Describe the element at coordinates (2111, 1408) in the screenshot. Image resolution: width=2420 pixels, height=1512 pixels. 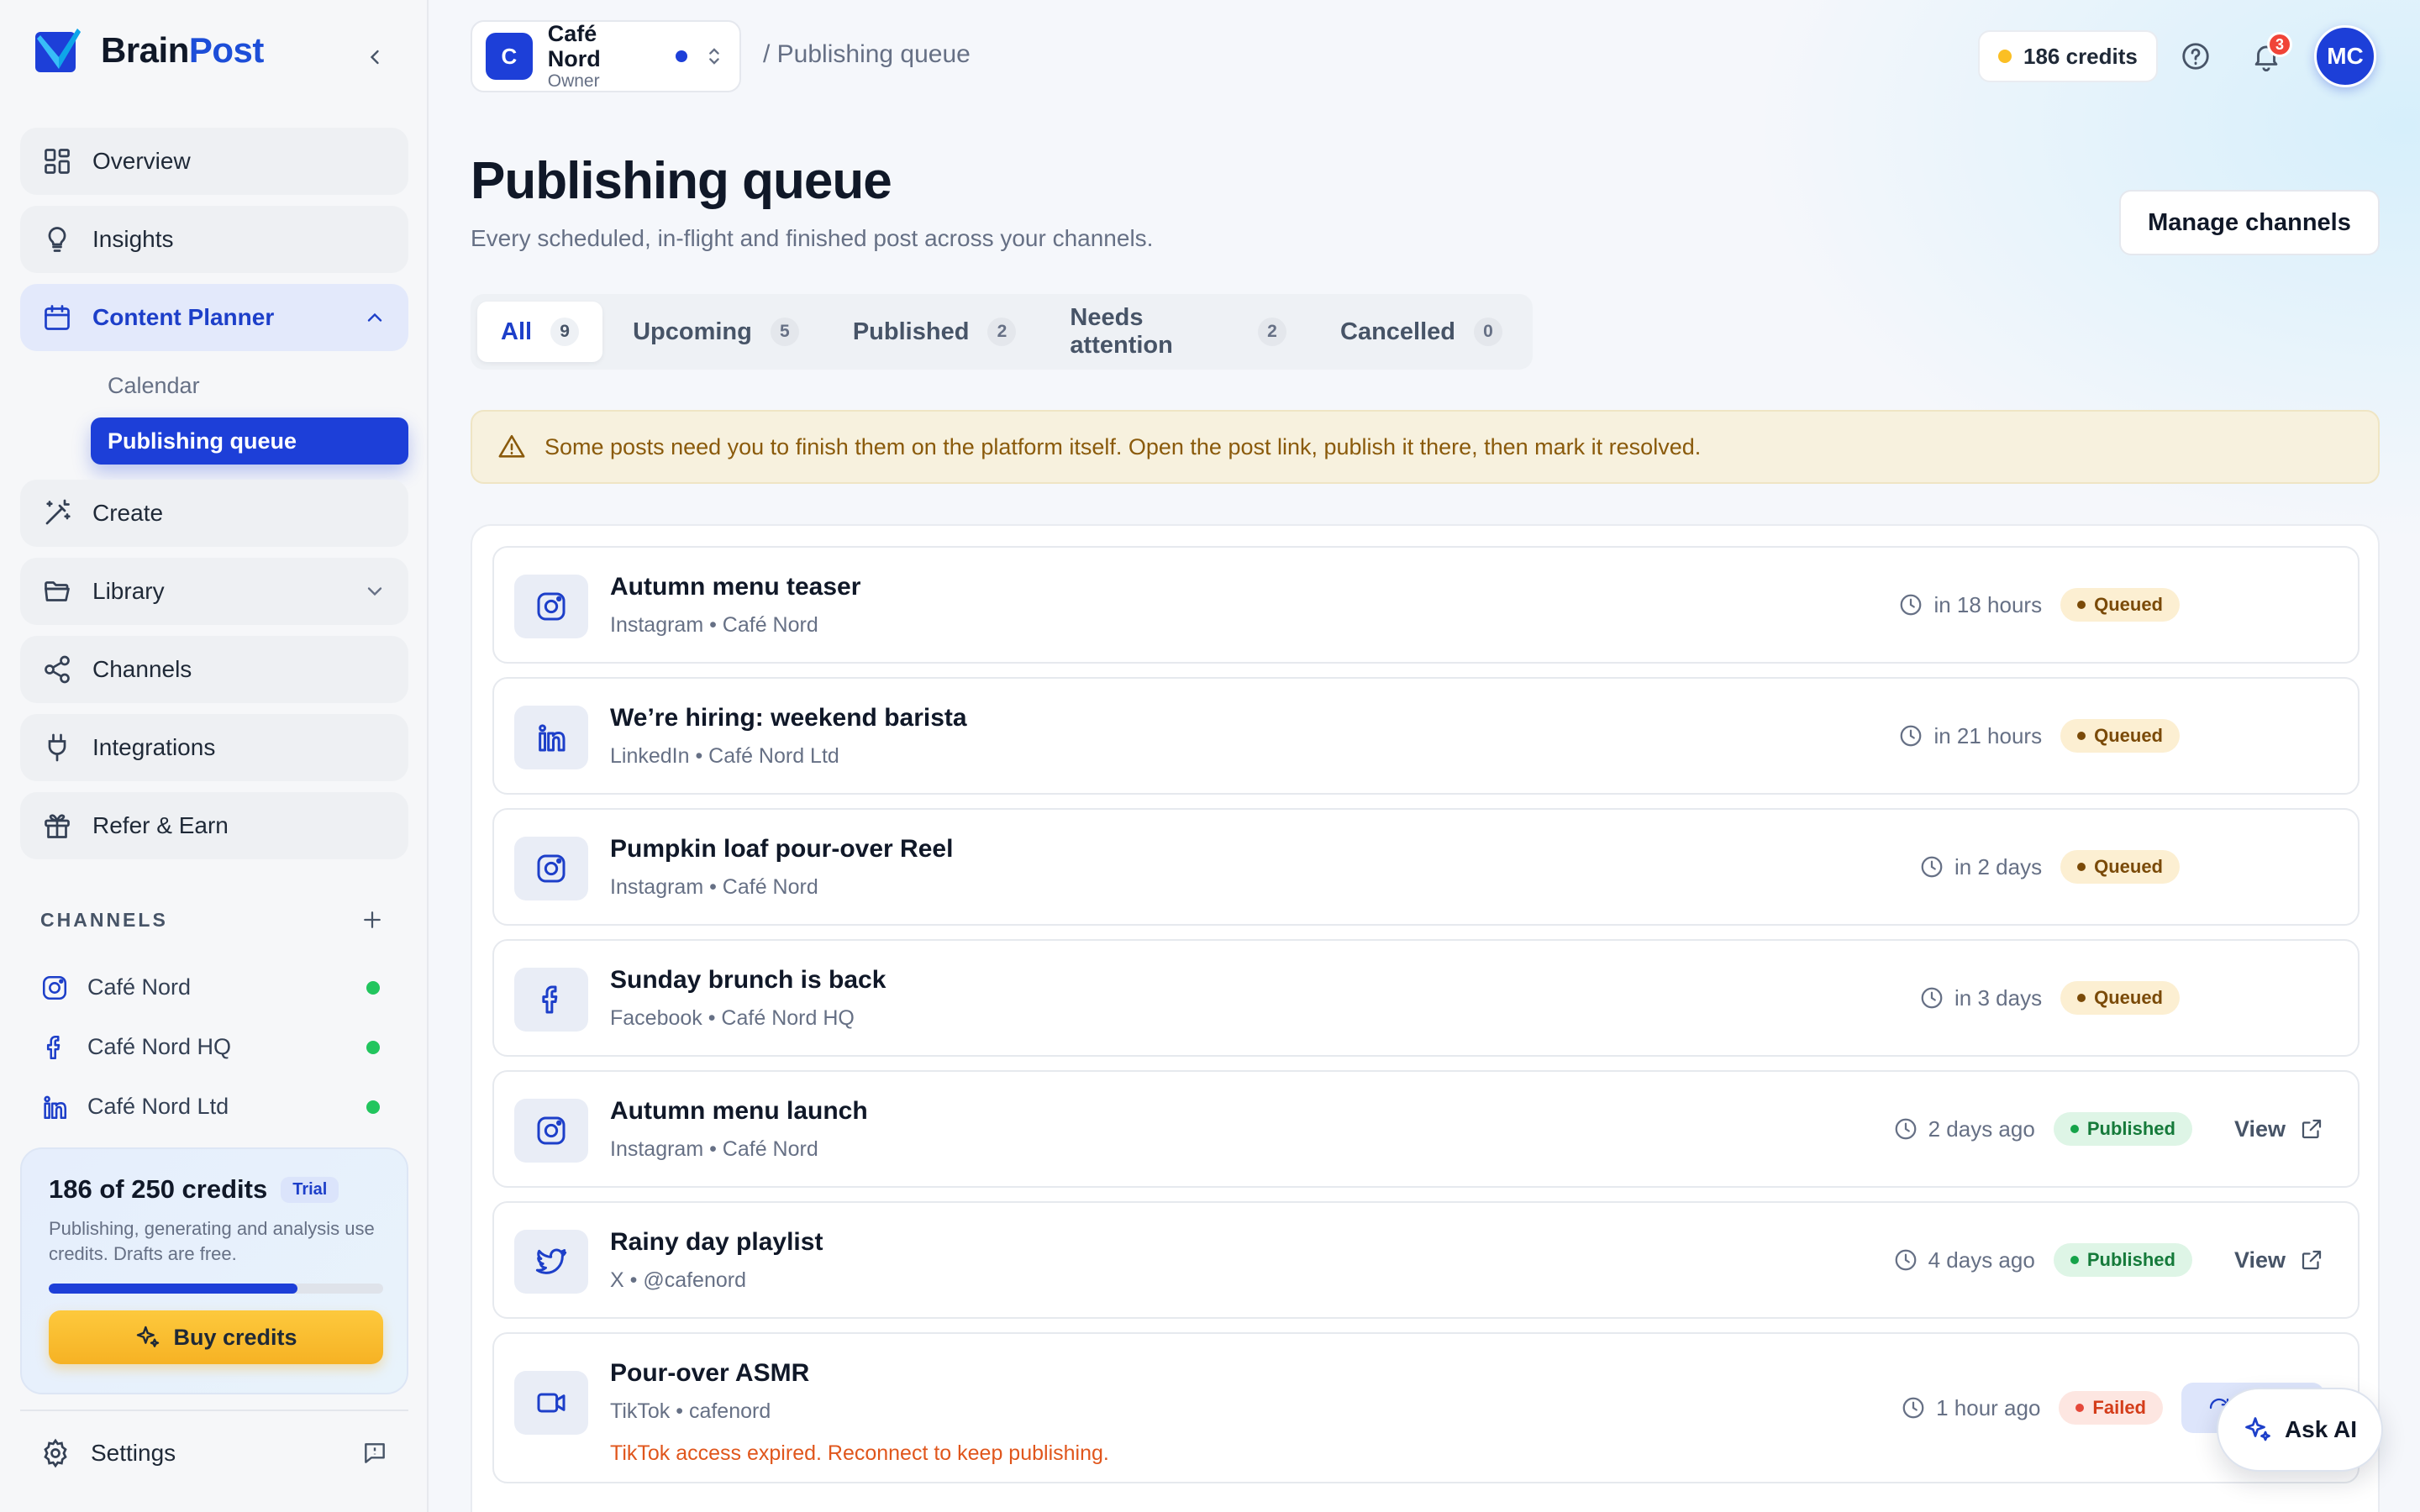
I see `status-badge: Failed` at that location.